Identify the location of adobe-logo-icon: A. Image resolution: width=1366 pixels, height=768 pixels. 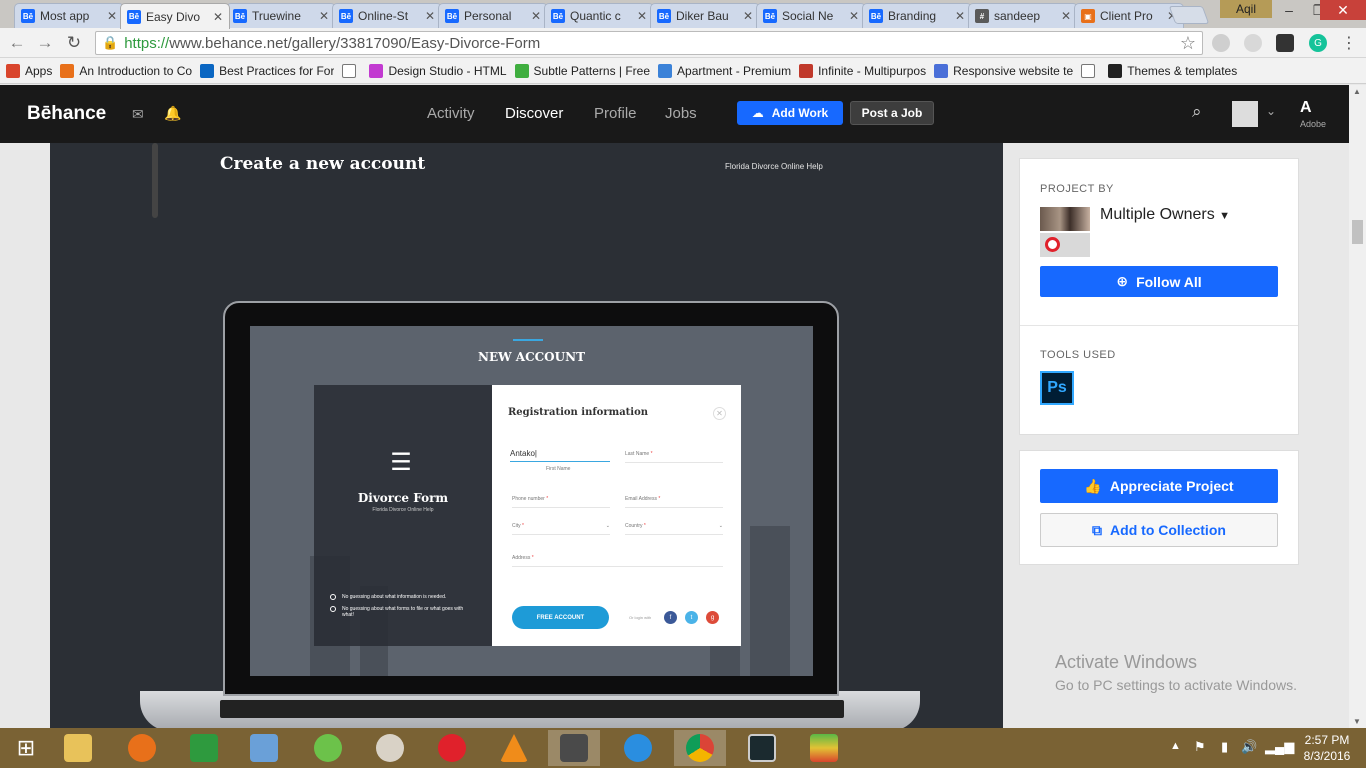
(1306, 108).